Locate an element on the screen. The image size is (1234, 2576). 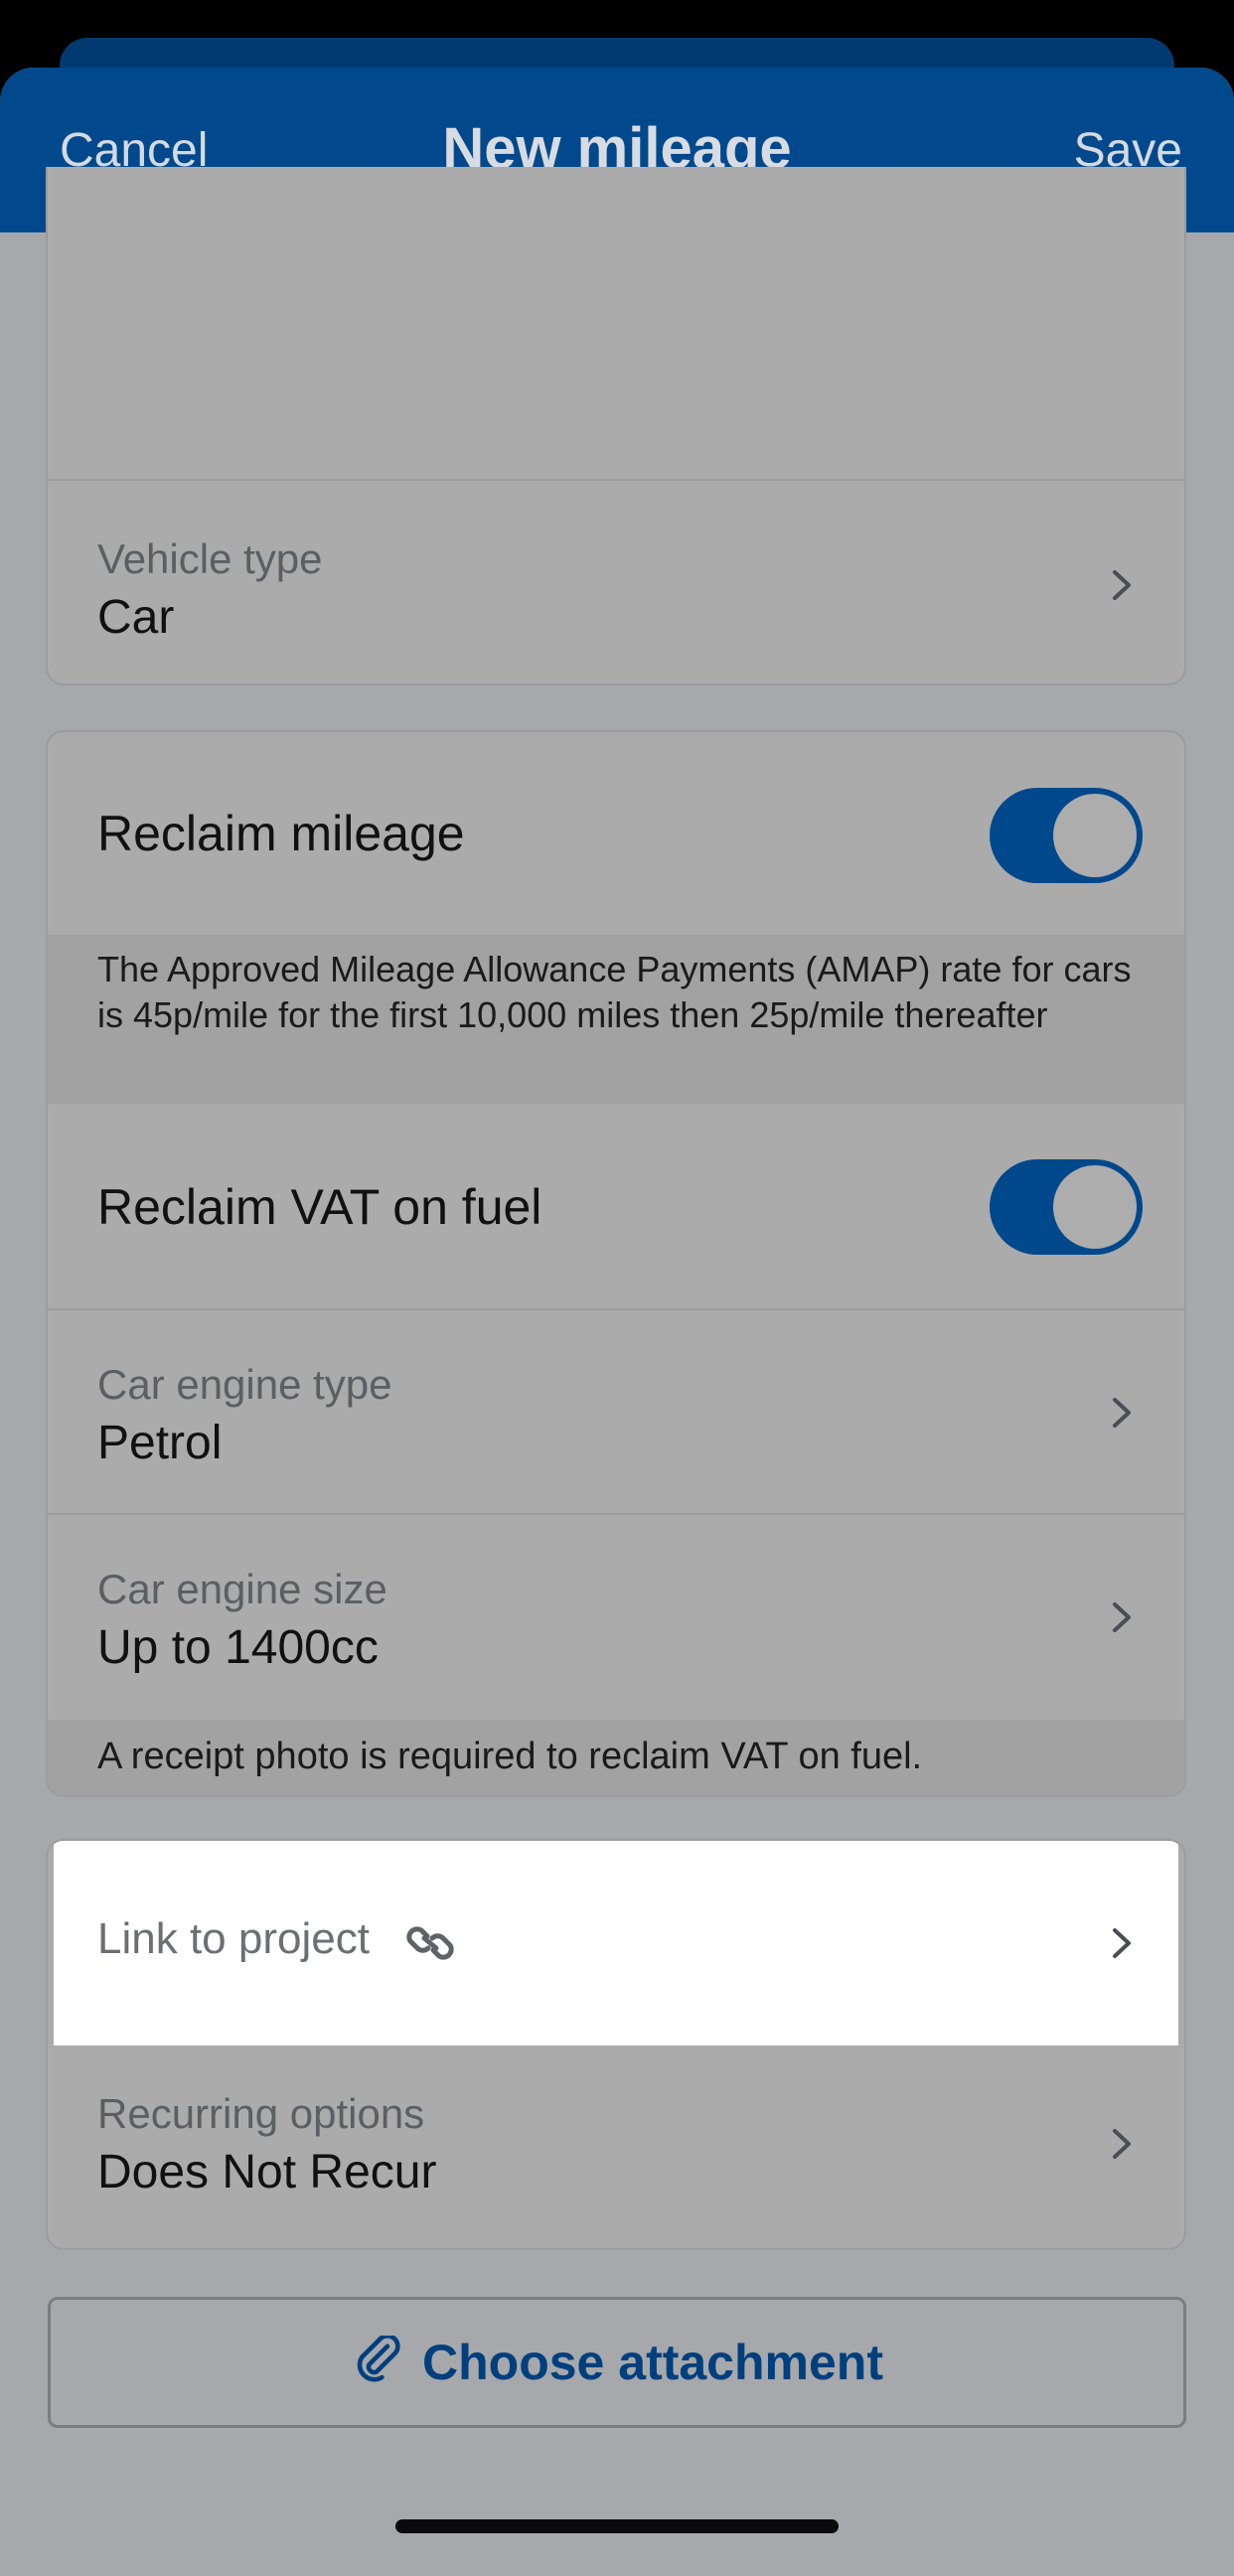
home-indicator is located at coordinates (617, 2526).